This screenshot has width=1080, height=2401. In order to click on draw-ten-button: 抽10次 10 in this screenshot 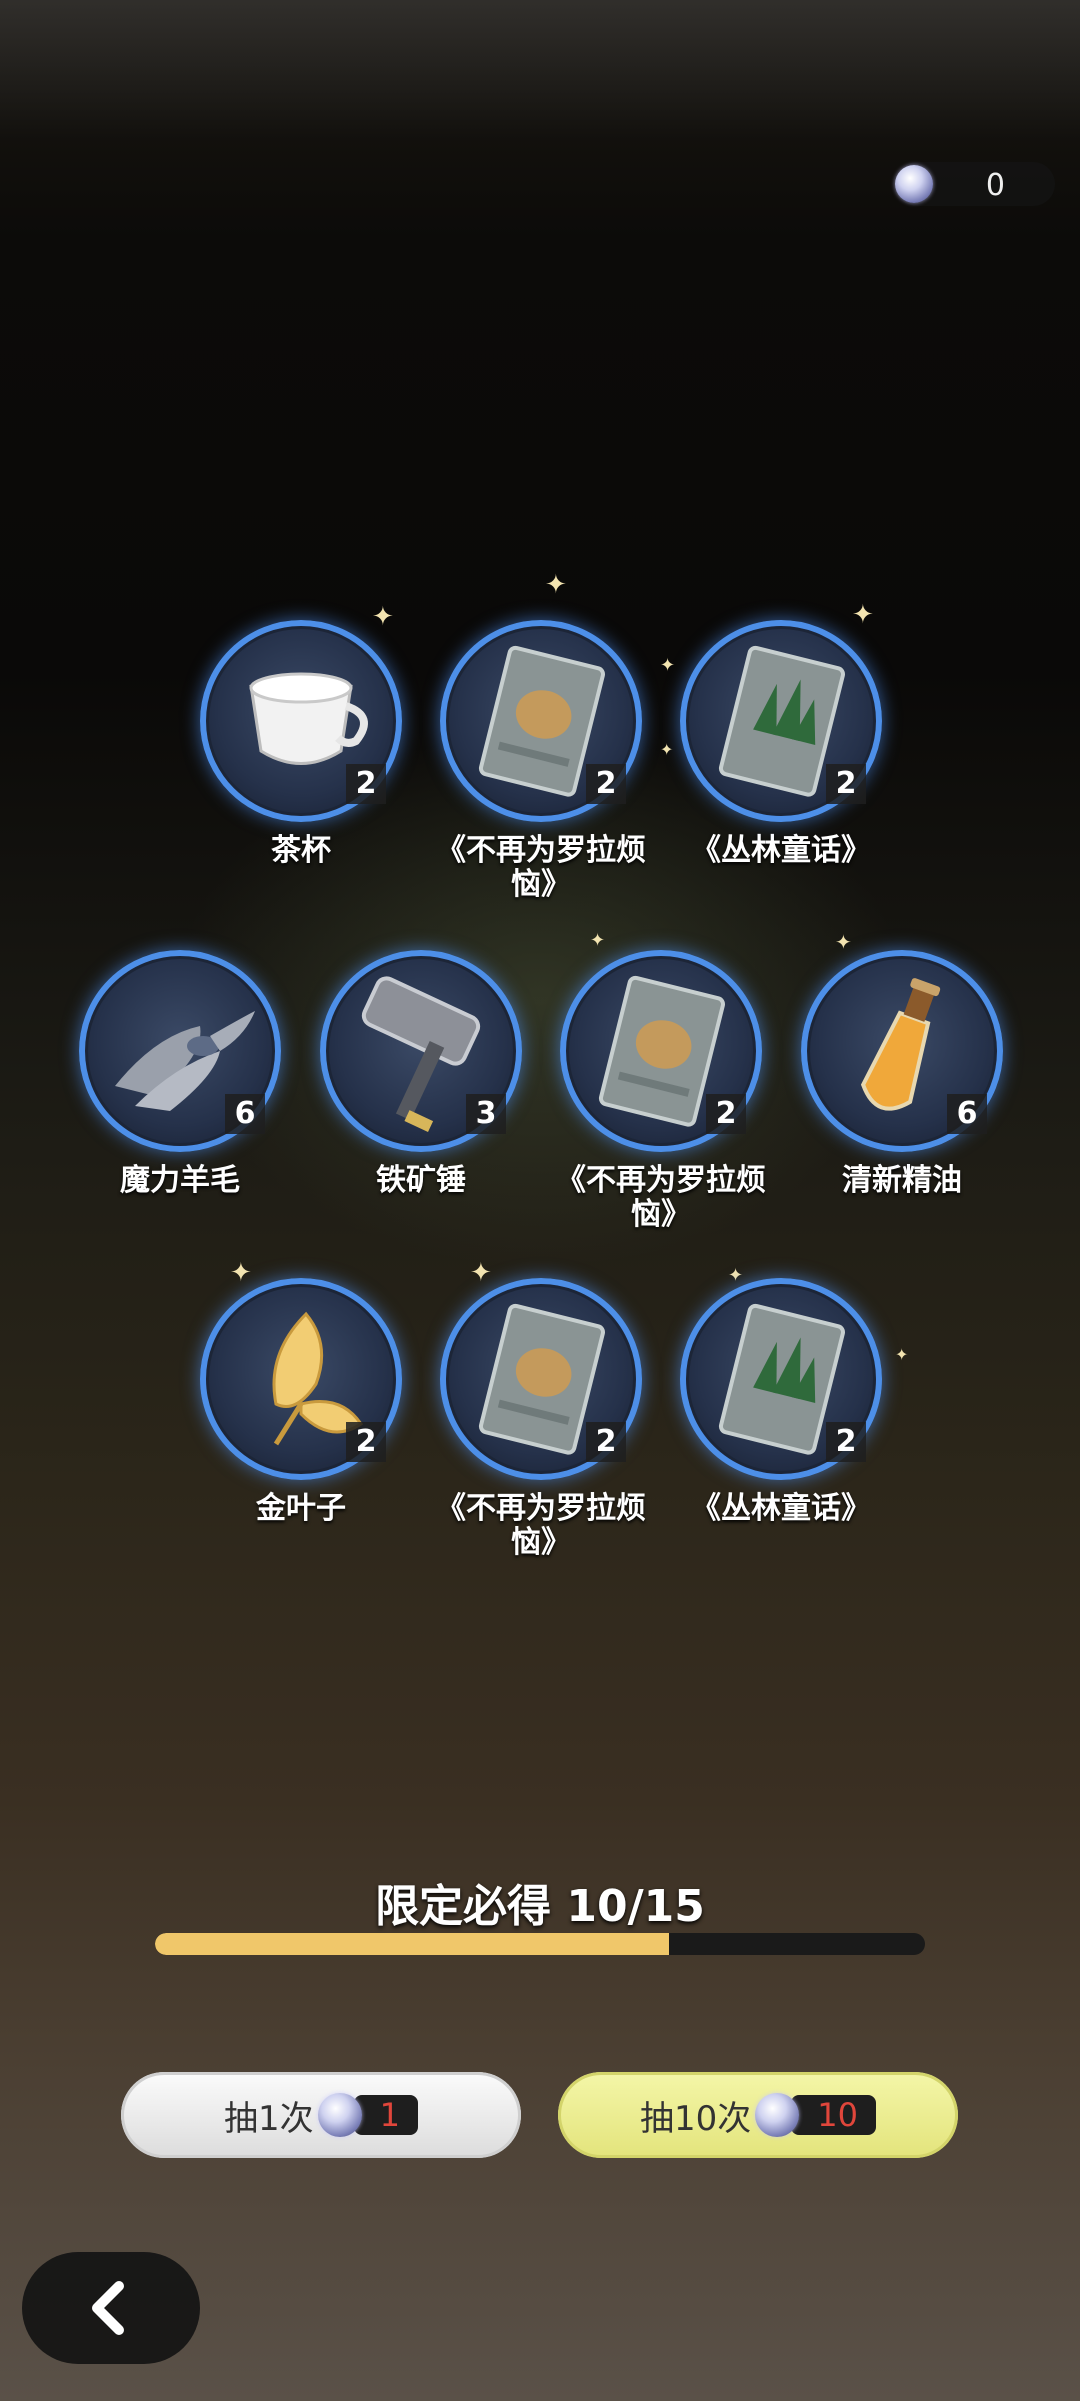, I will do `click(758, 2115)`.